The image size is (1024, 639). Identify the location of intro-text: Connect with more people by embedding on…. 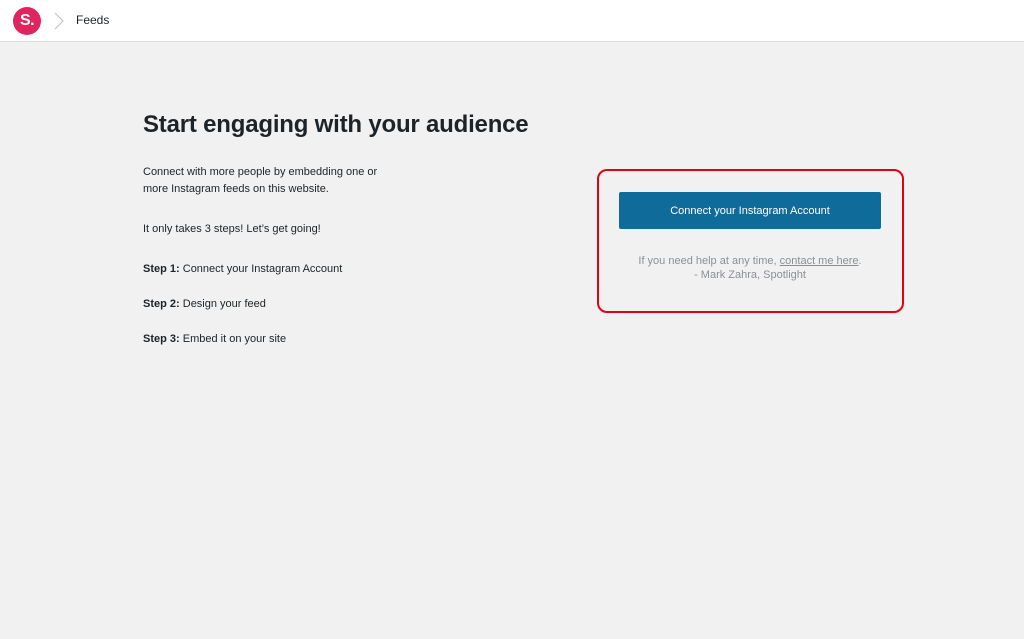
(260, 180).